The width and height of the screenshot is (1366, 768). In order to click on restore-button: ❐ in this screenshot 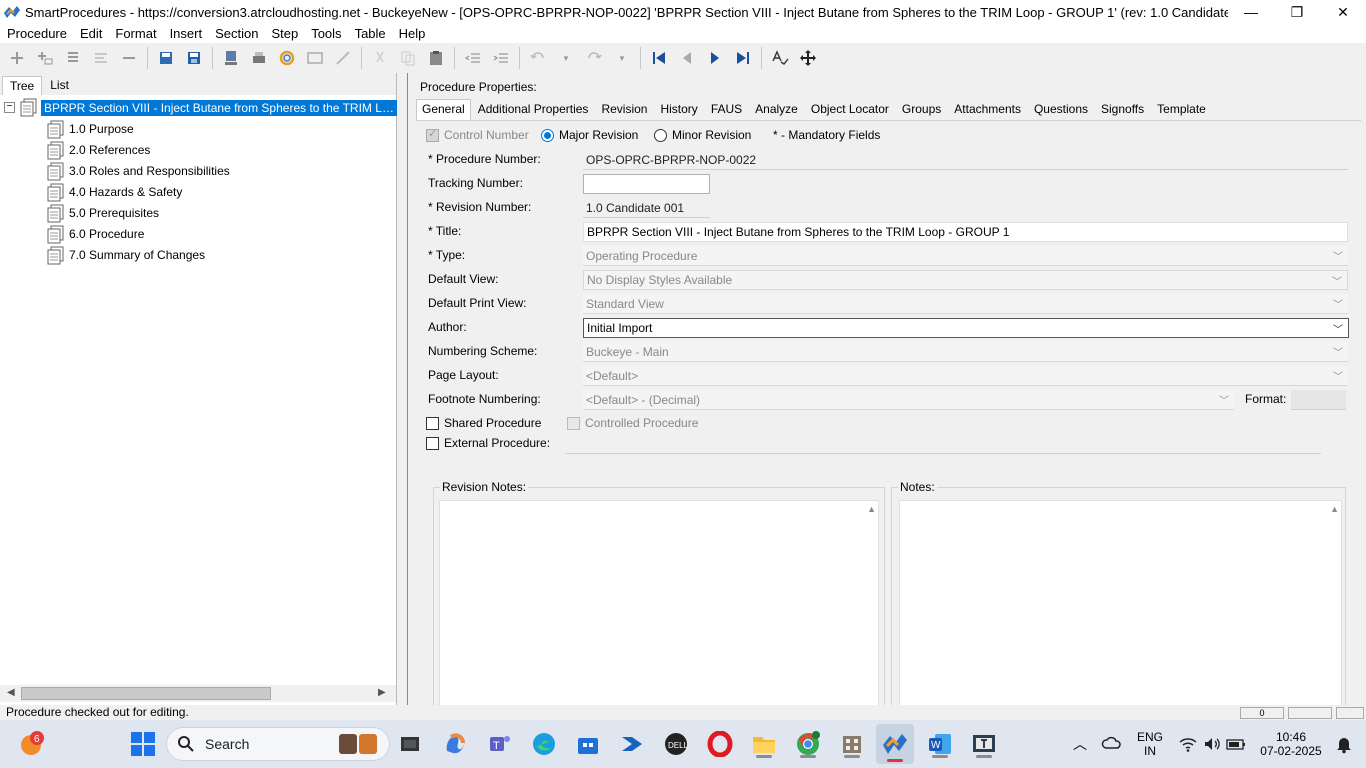, I will do `click(1297, 12)`.